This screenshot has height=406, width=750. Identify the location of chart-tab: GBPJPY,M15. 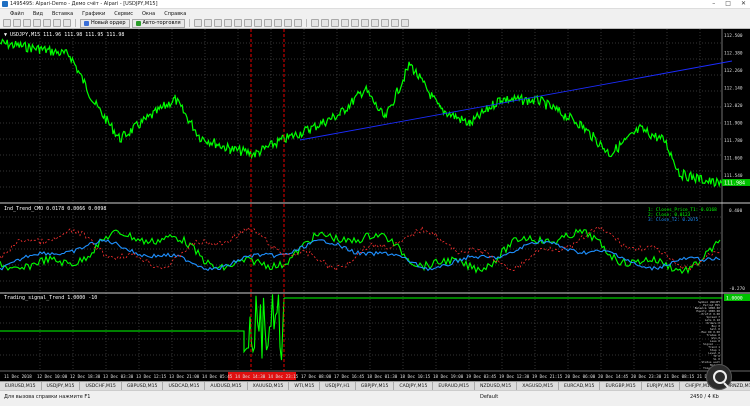
(375, 386).